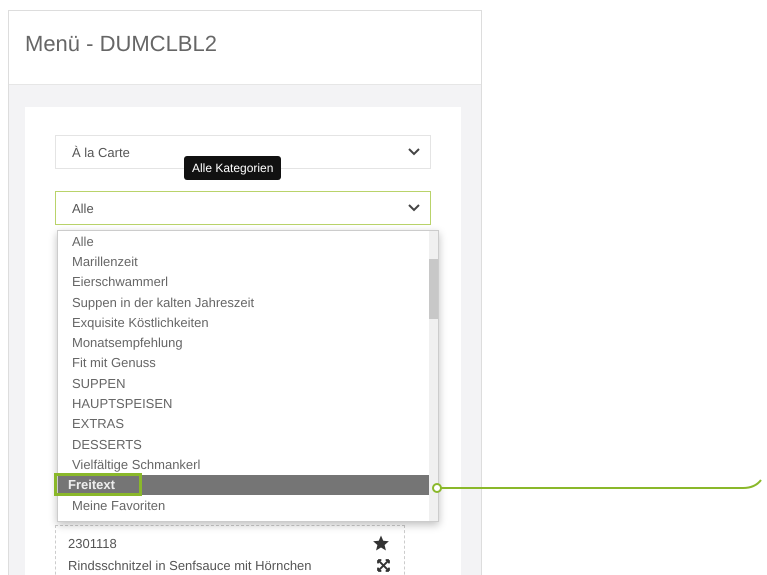  What do you see at coordinates (105, 261) in the screenshot?
I see `dropdown-option: Marillenzeit` at bounding box center [105, 261].